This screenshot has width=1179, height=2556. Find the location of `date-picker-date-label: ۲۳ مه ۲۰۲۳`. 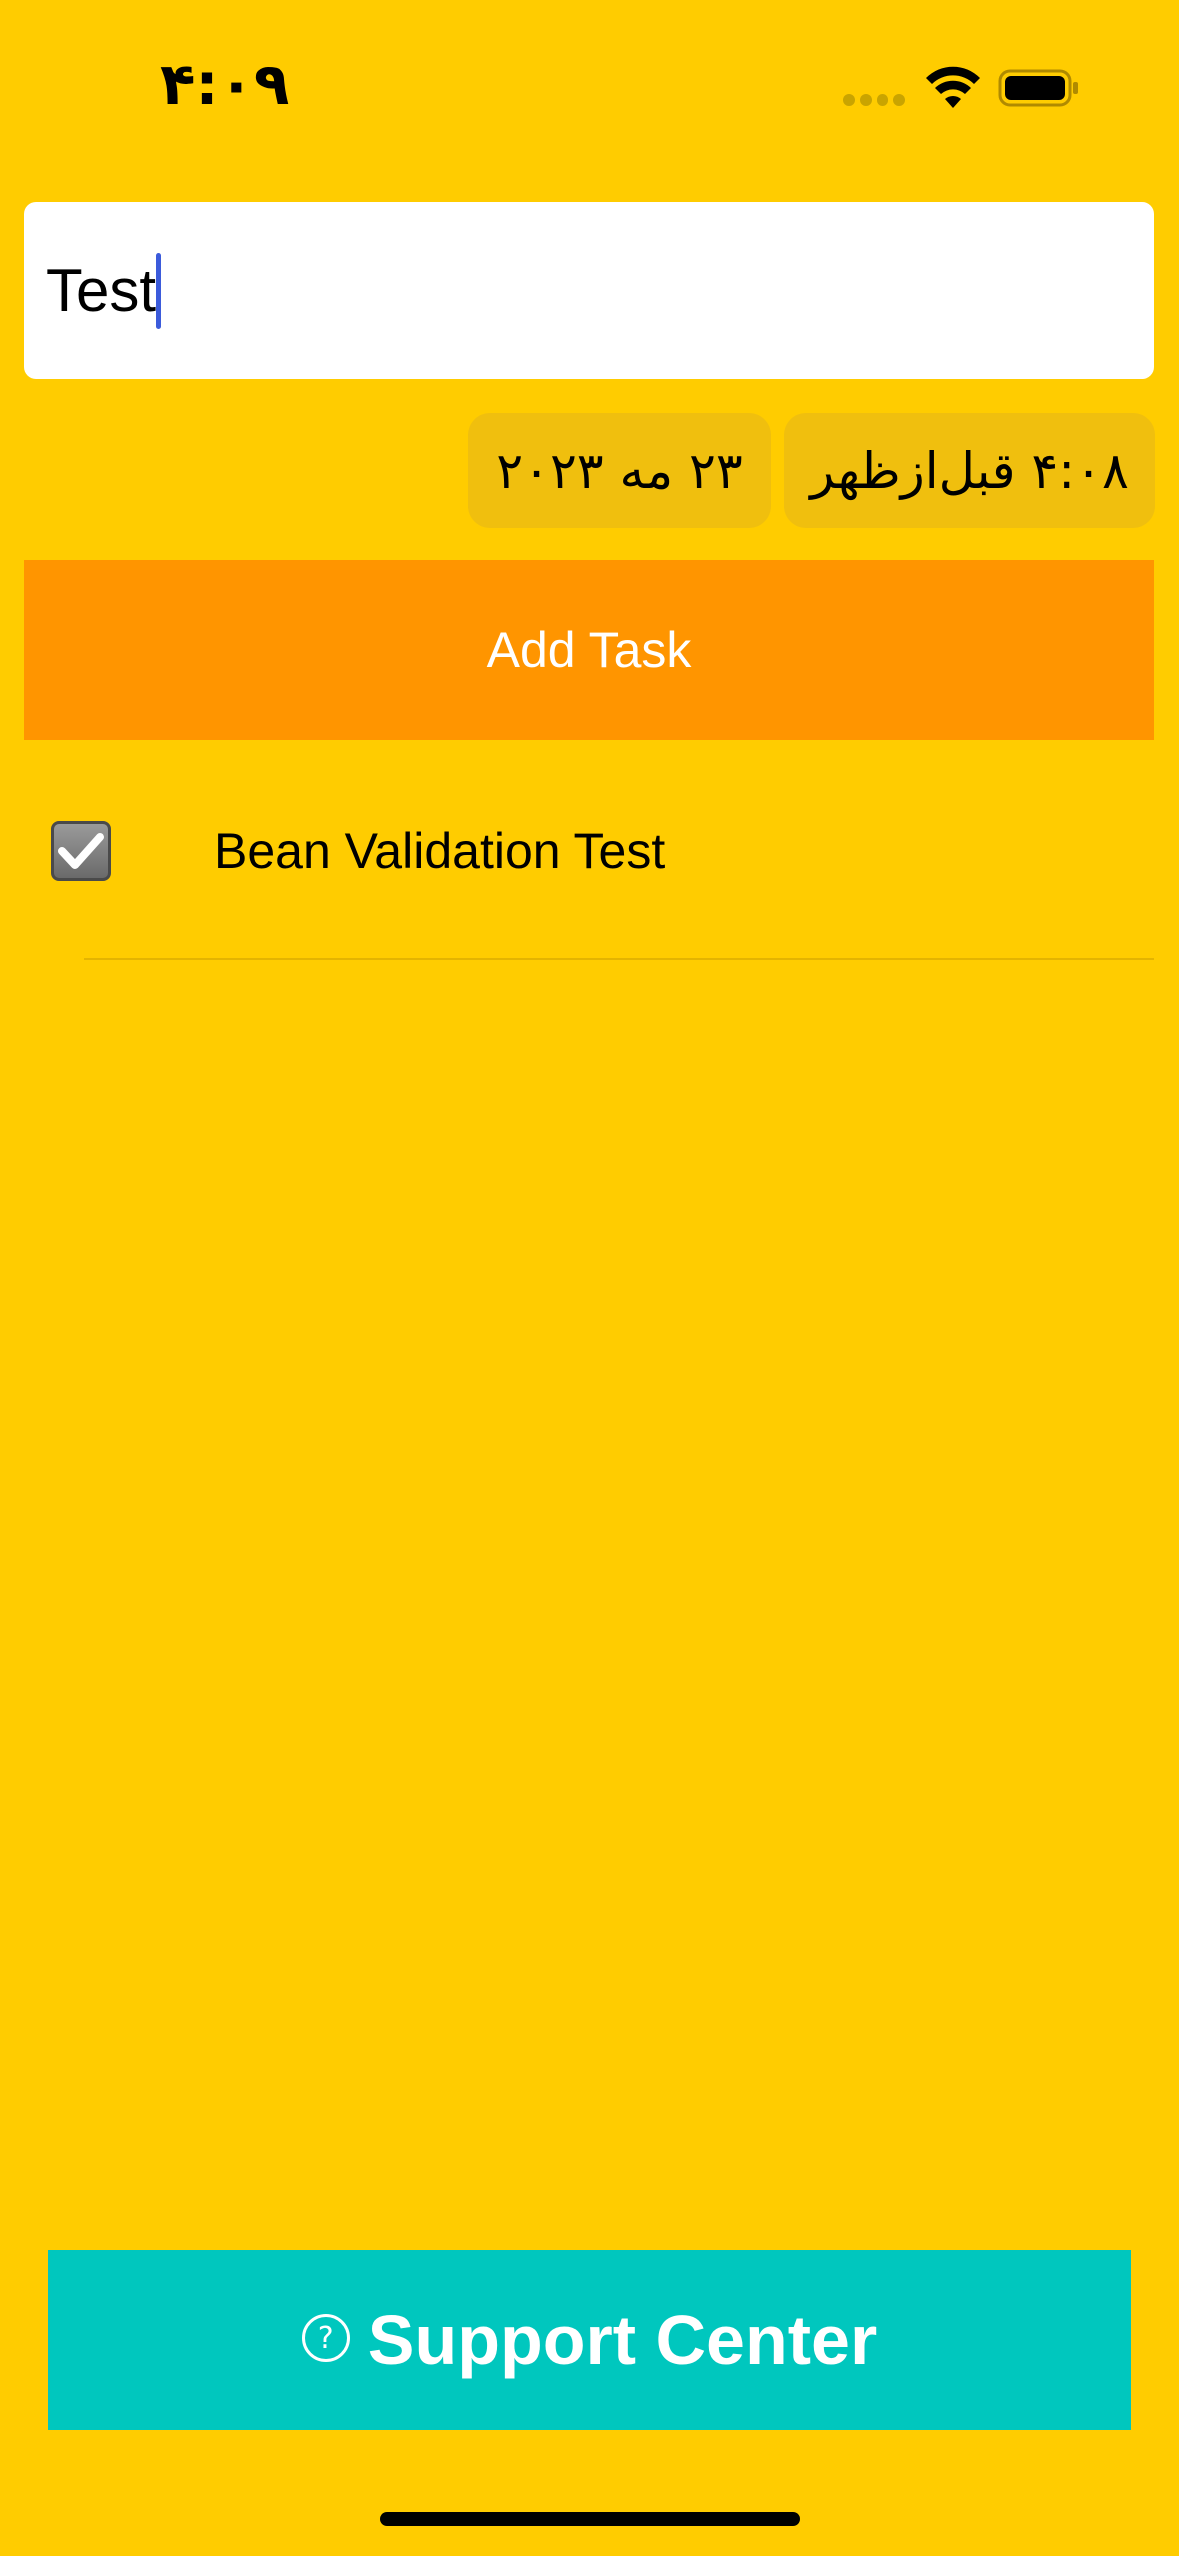

date-picker-date-label: ۲۳ مه ۲۰۲۳ is located at coordinates (619, 470).